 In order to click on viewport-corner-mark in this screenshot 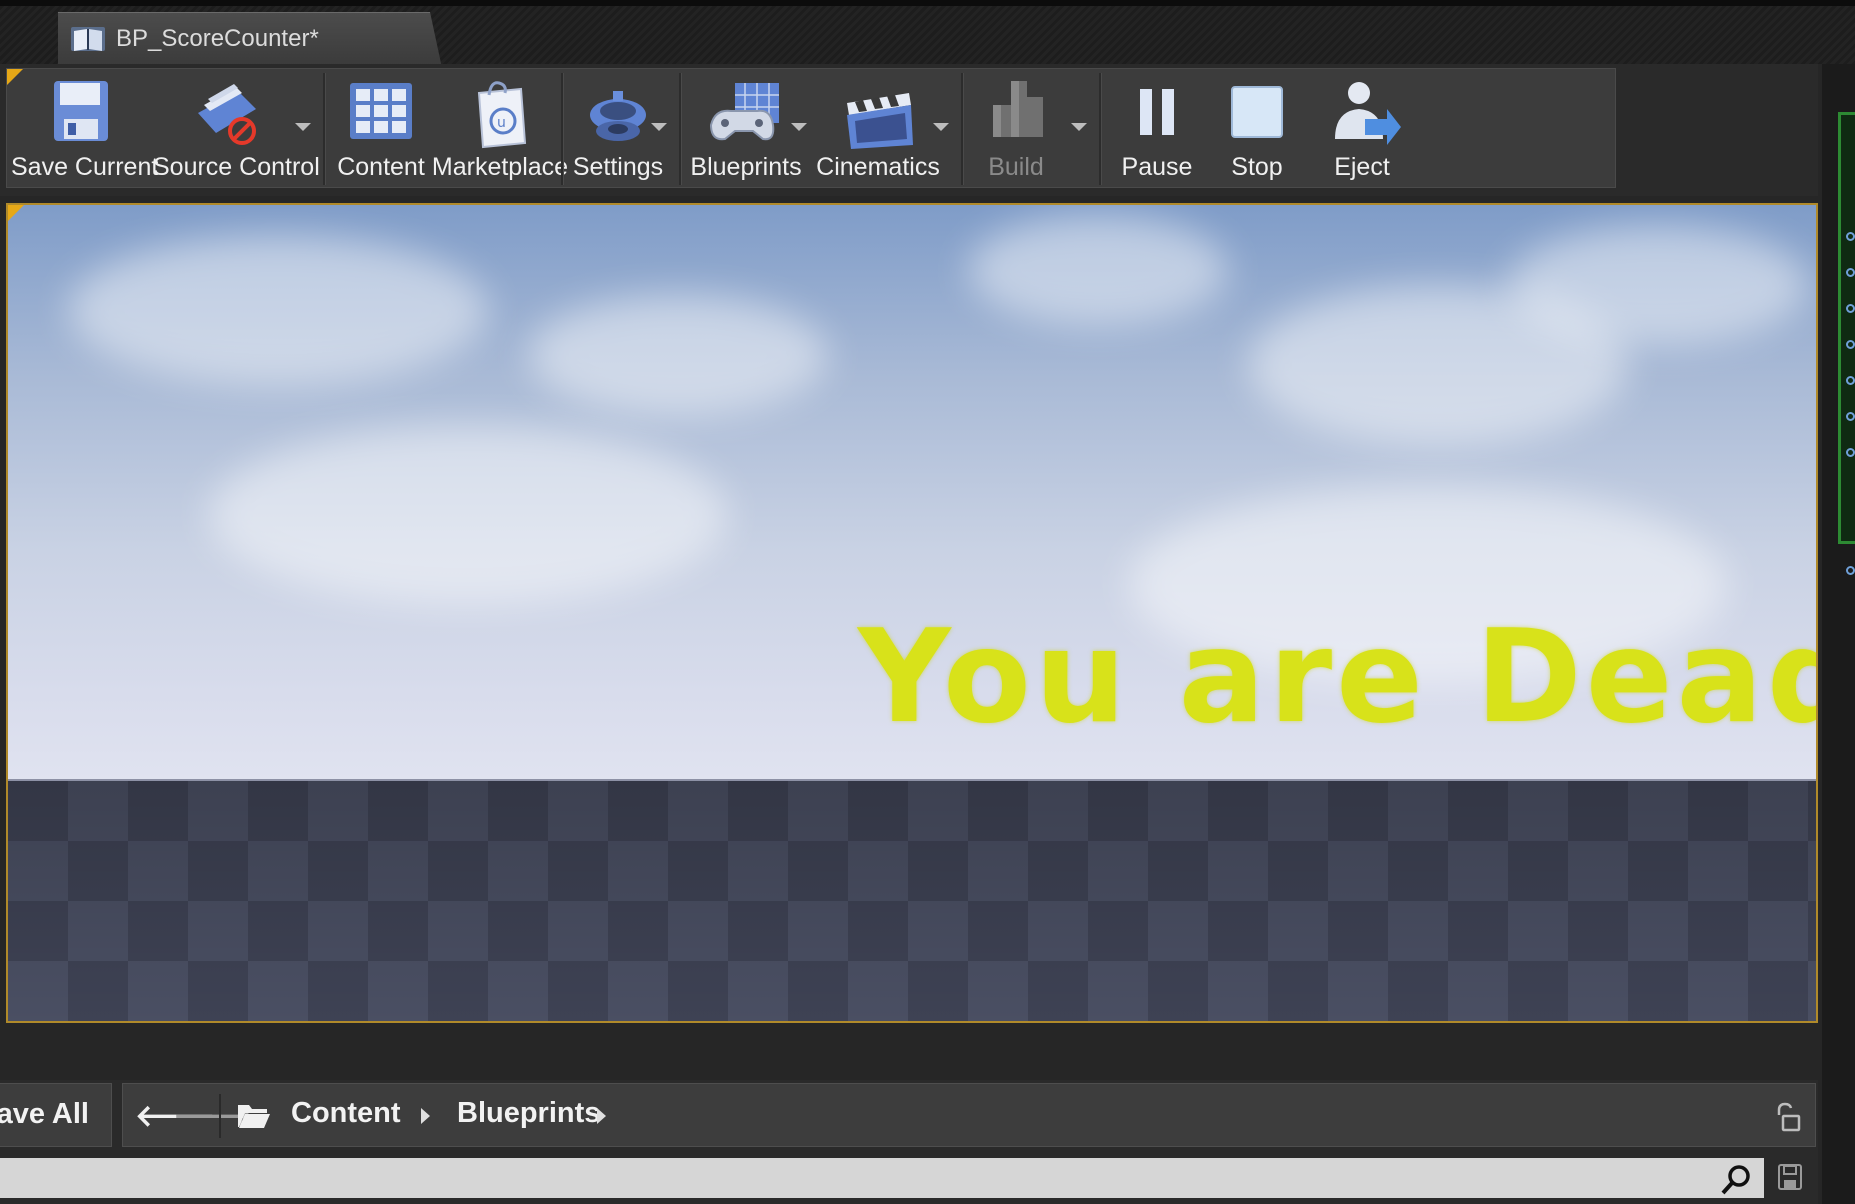, I will do `click(16, 213)`.